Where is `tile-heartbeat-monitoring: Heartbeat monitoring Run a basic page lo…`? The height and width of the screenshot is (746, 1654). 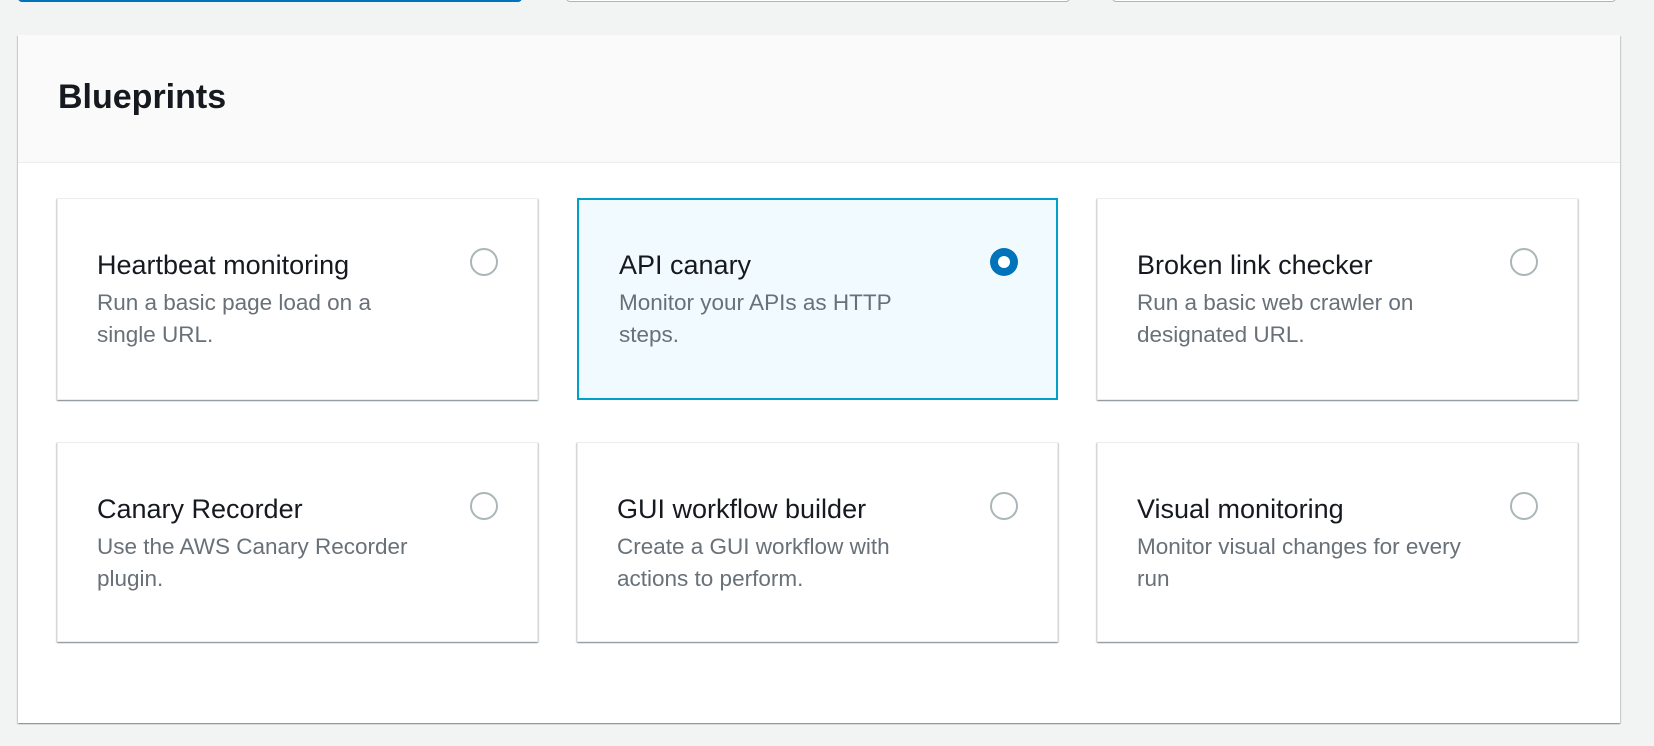
tile-heartbeat-monitoring: Heartbeat monitoring Run a basic page lo… is located at coordinates (297, 299).